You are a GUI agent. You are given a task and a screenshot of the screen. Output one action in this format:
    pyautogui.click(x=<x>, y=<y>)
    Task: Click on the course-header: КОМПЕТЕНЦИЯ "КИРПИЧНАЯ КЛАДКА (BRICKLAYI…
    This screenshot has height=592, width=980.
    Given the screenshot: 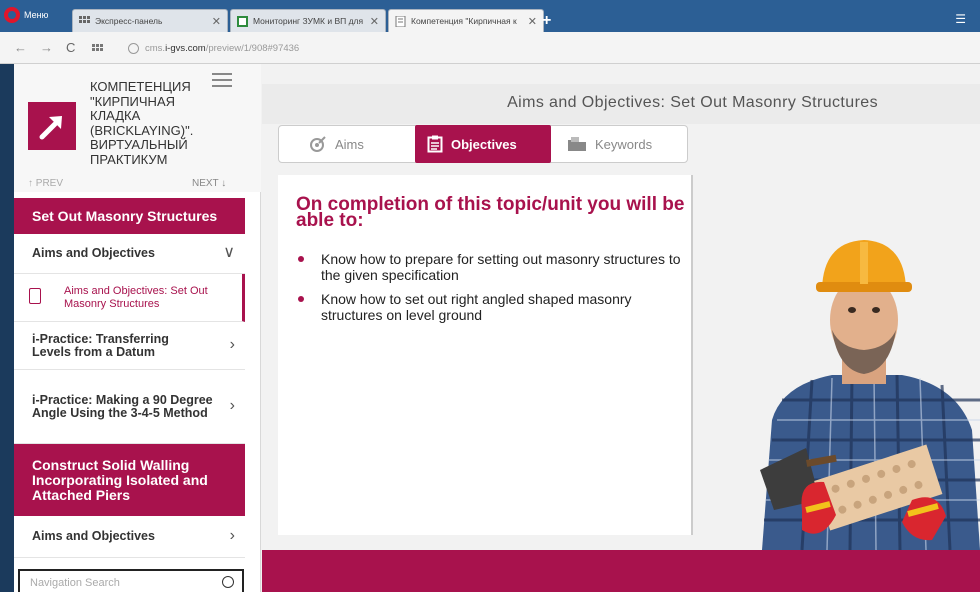 What is the action you would take?
    pyautogui.click(x=137, y=128)
    